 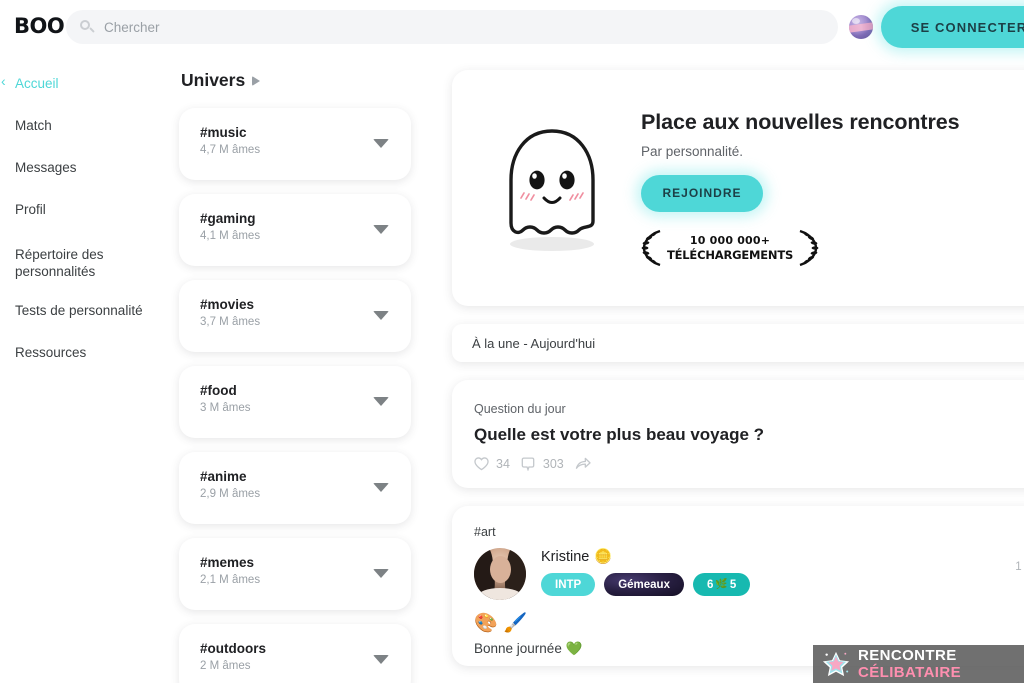 I want to click on post-emoji-line: 🎨 🖌️, so click(x=501, y=623).